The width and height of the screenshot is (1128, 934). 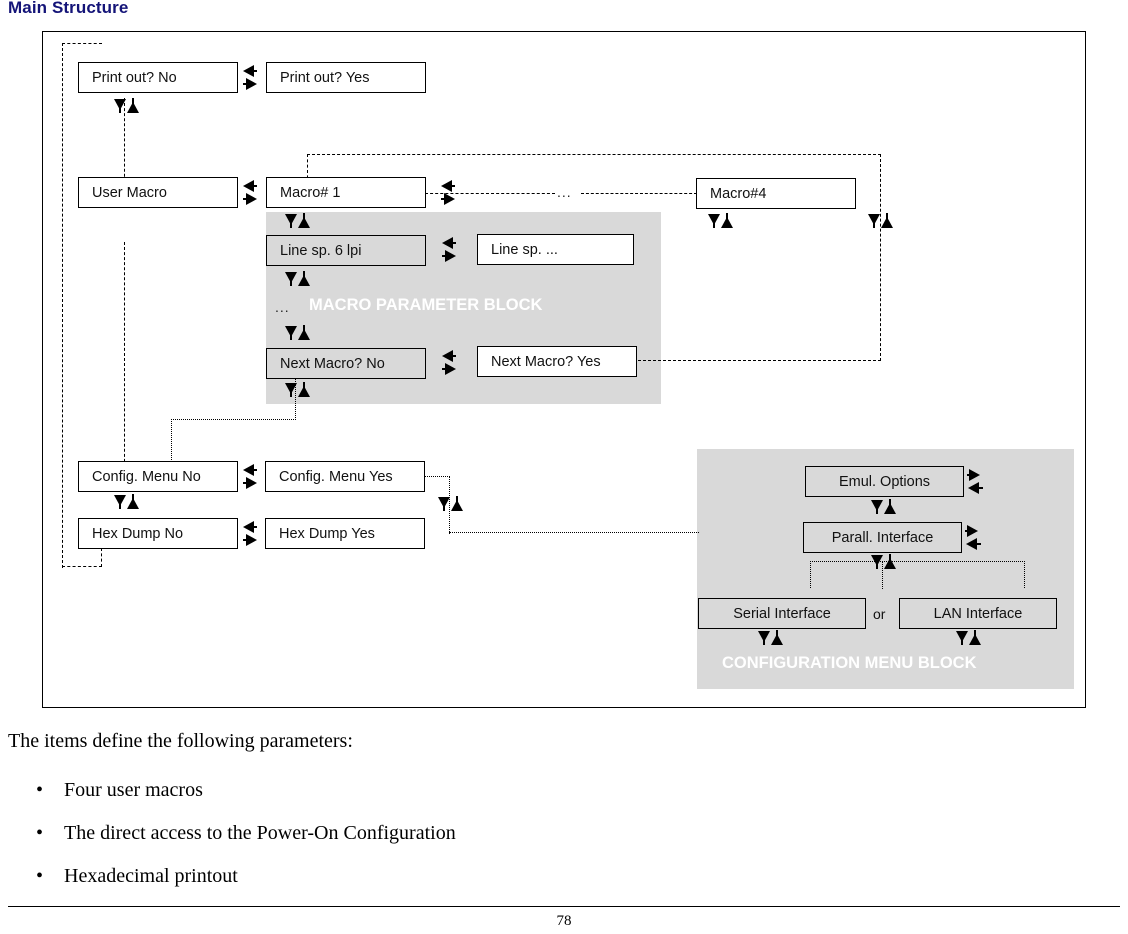 What do you see at coordinates (969, 638) in the screenshot?
I see `arrow-vertical-lan-down` at bounding box center [969, 638].